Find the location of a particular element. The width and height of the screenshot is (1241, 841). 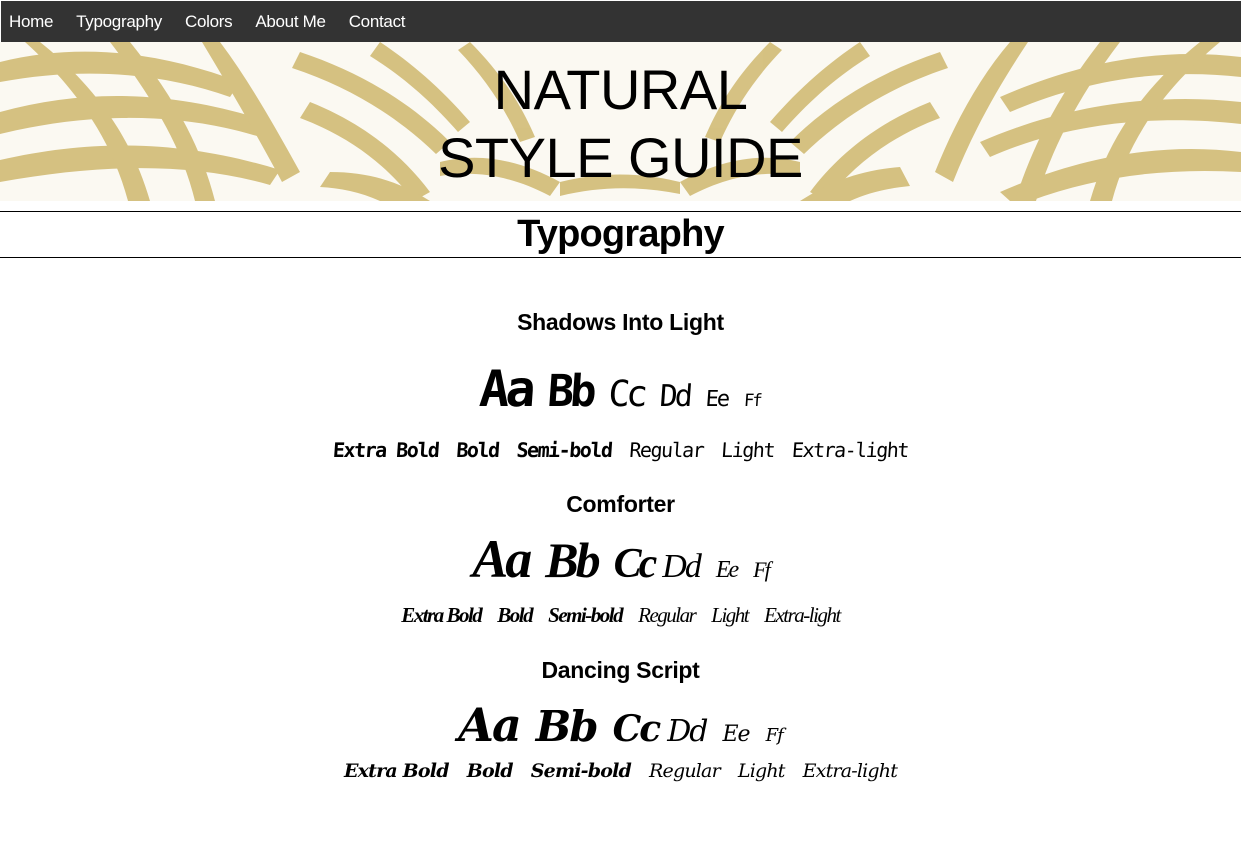

section-header: Typography is located at coordinates (620, 234).